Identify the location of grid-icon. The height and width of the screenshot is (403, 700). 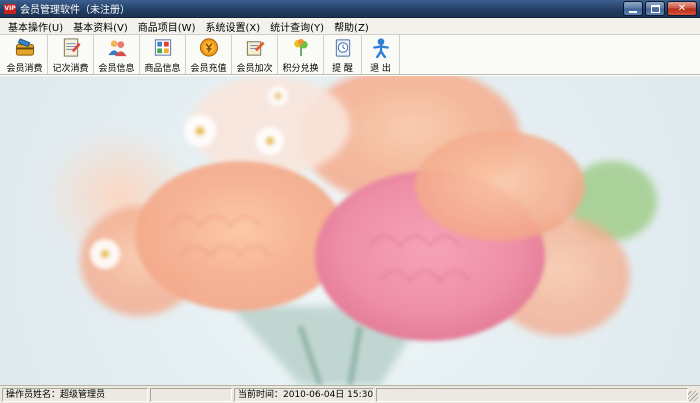
(162, 47).